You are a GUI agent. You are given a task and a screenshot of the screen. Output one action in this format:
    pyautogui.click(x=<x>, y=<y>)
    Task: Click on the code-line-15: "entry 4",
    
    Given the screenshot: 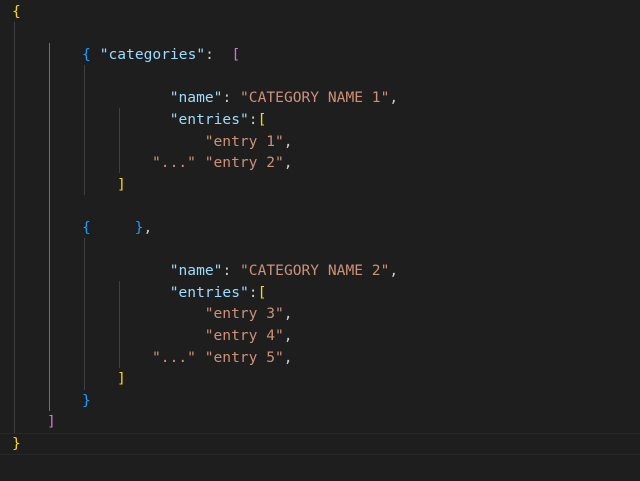 What is the action you would take?
    pyautogui.click(x=320, y=323)
    